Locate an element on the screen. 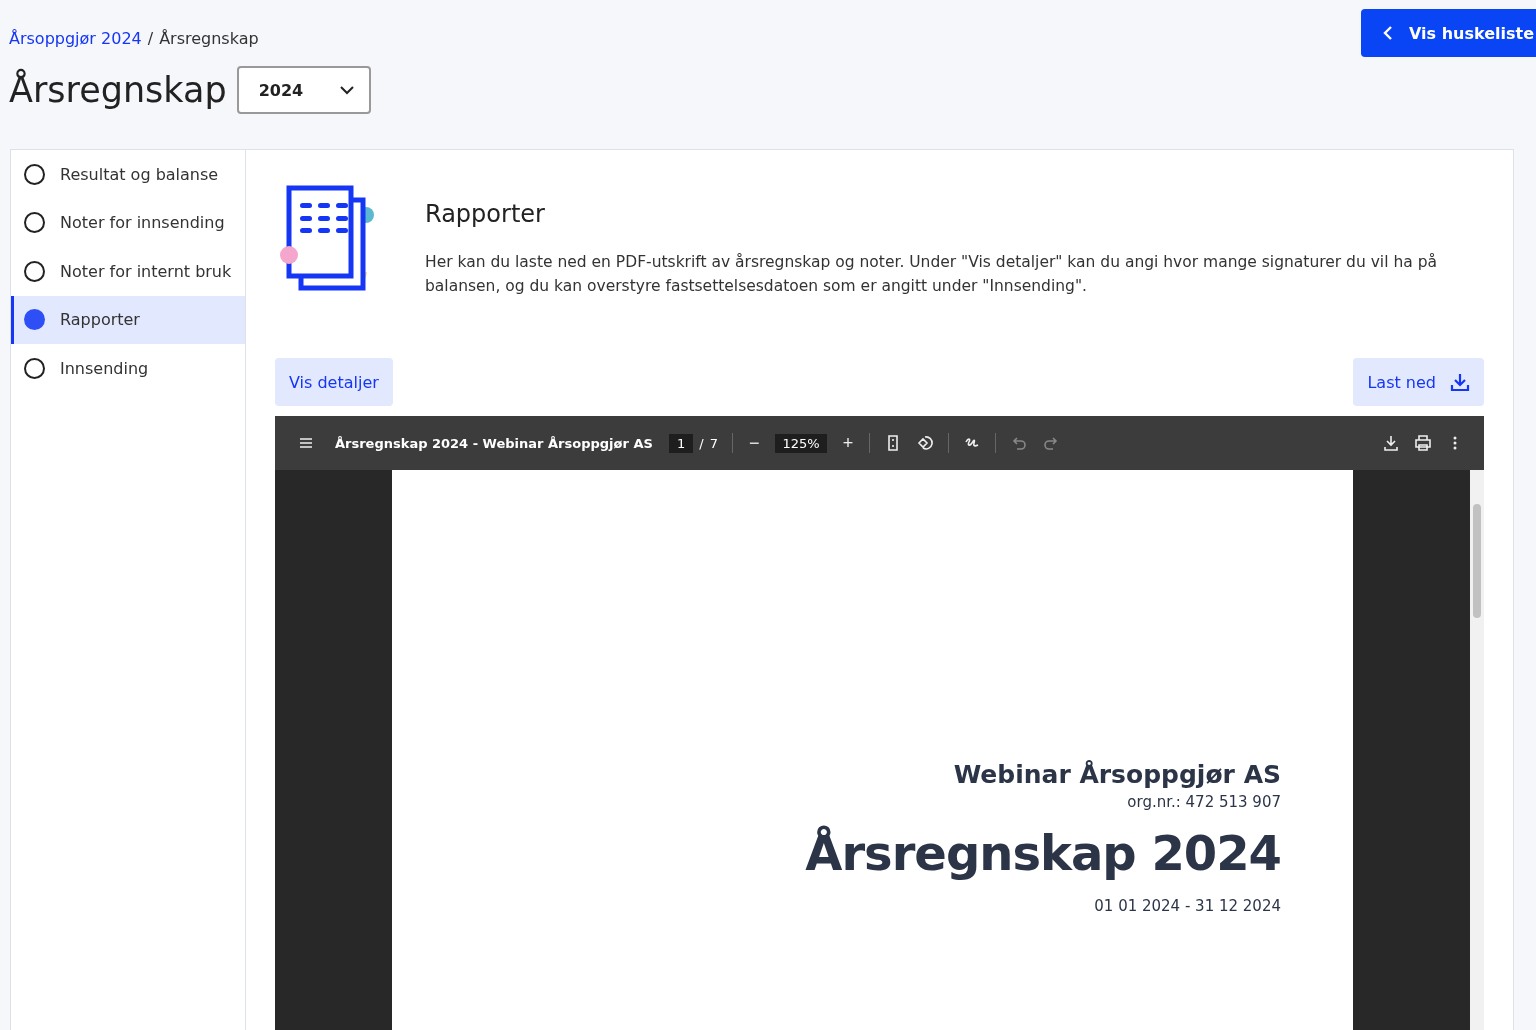 The width and height of the screenshot is (1536, 1030). section-description: Her kan du laste ned en PDF-utskrift av årsregnskap og noter. Under "Vis detaljer" kan du angi hvor mange signaturer du vil ha på balansen, og du kan overstyre fastsettelsesdatoen som er angitt under "Innsending". is located at coordinates (931, 274).